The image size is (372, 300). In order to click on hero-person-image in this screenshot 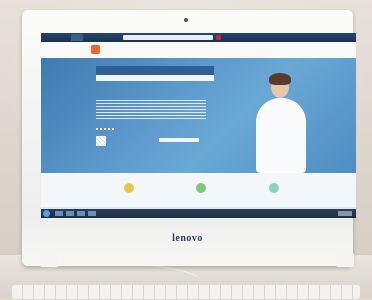, I will do `click(281, 121)`.